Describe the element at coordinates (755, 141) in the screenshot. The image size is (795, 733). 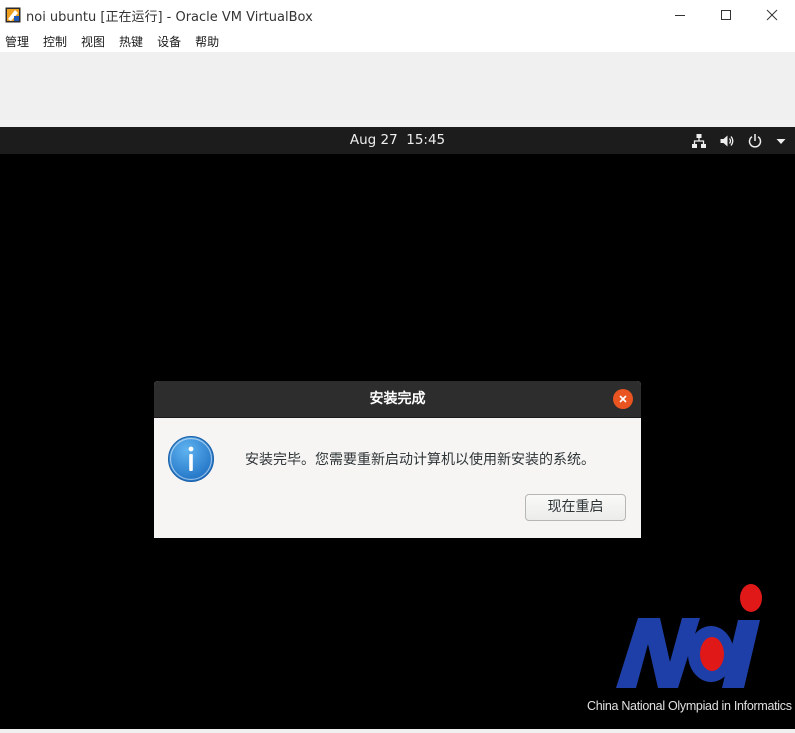
I see `power-icon` at that location.